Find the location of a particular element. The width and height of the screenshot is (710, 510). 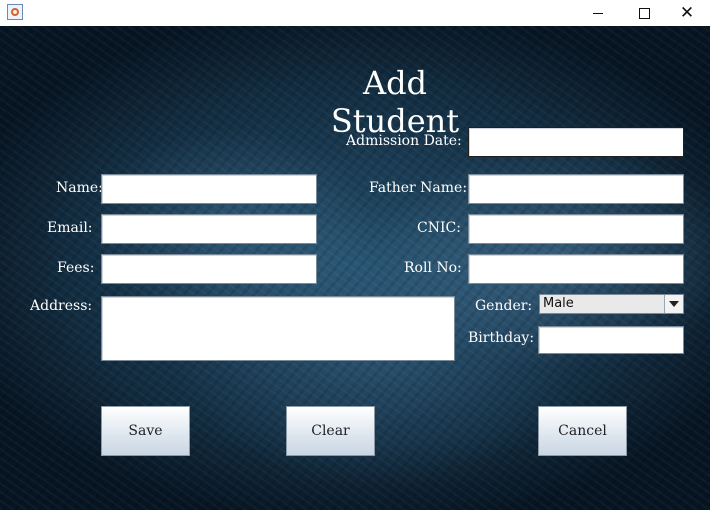

minimize-button is located at coordinates (598, 13).